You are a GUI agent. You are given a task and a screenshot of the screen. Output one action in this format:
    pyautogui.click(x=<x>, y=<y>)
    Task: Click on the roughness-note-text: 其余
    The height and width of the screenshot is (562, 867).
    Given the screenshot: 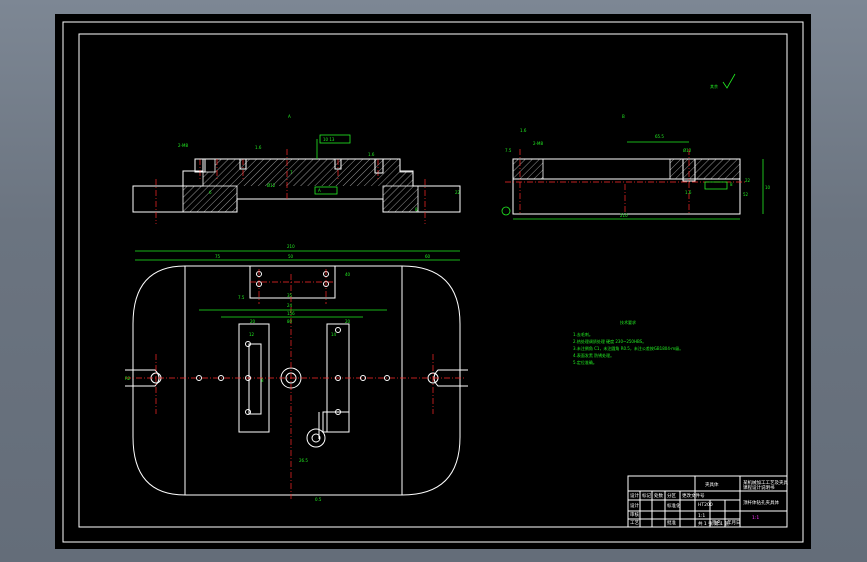 What is the action you would take?
    pyautogui.click(x=714, y=86)
    